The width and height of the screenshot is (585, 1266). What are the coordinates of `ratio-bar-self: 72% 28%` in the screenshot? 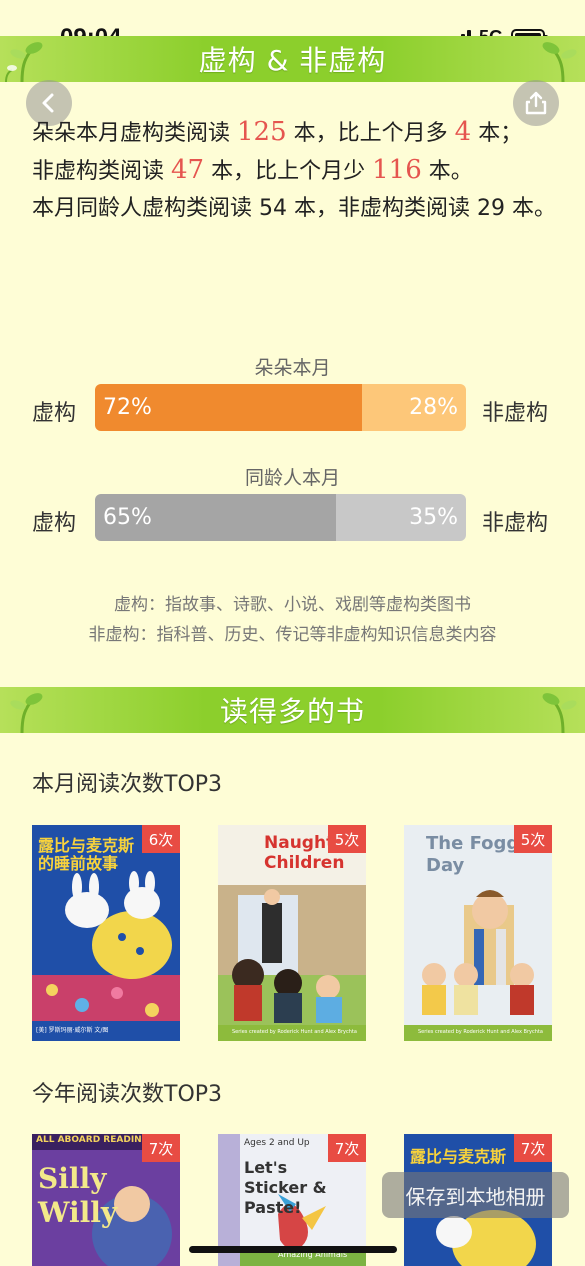 It's located at (280, 407).